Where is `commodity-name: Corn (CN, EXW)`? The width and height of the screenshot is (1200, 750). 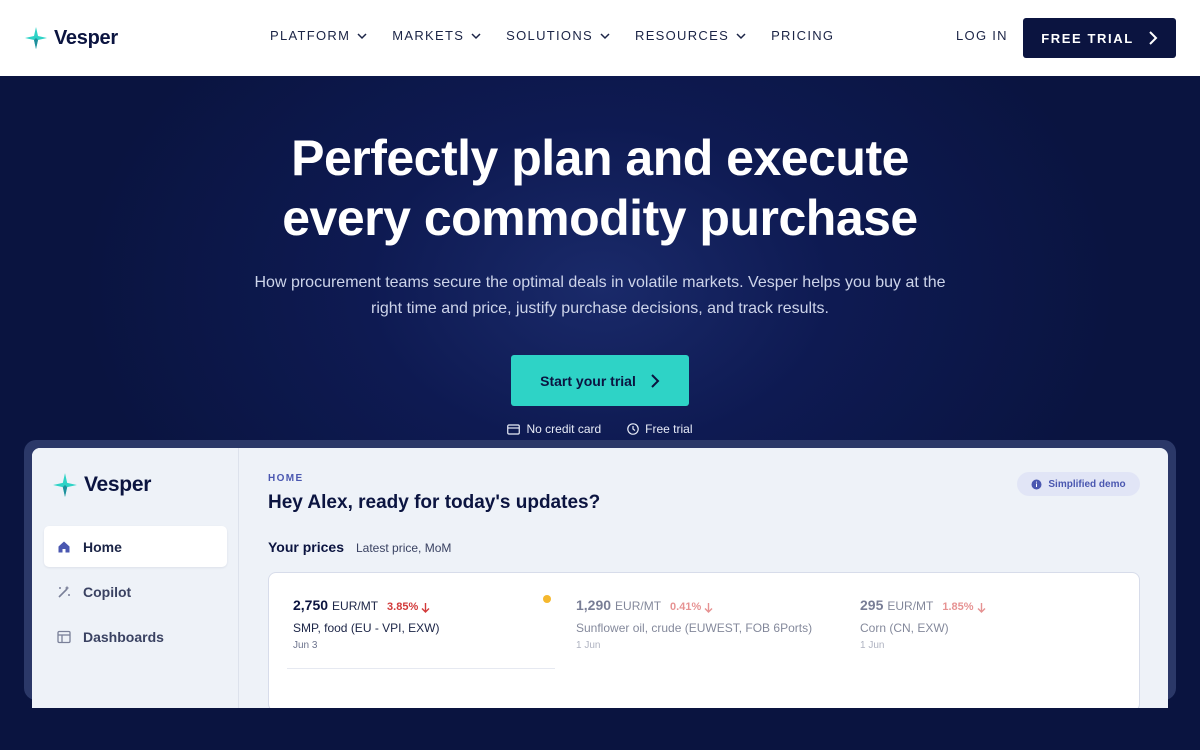 commodity-name: Corn (CN, EXW) is located at coordinates (904, 628).